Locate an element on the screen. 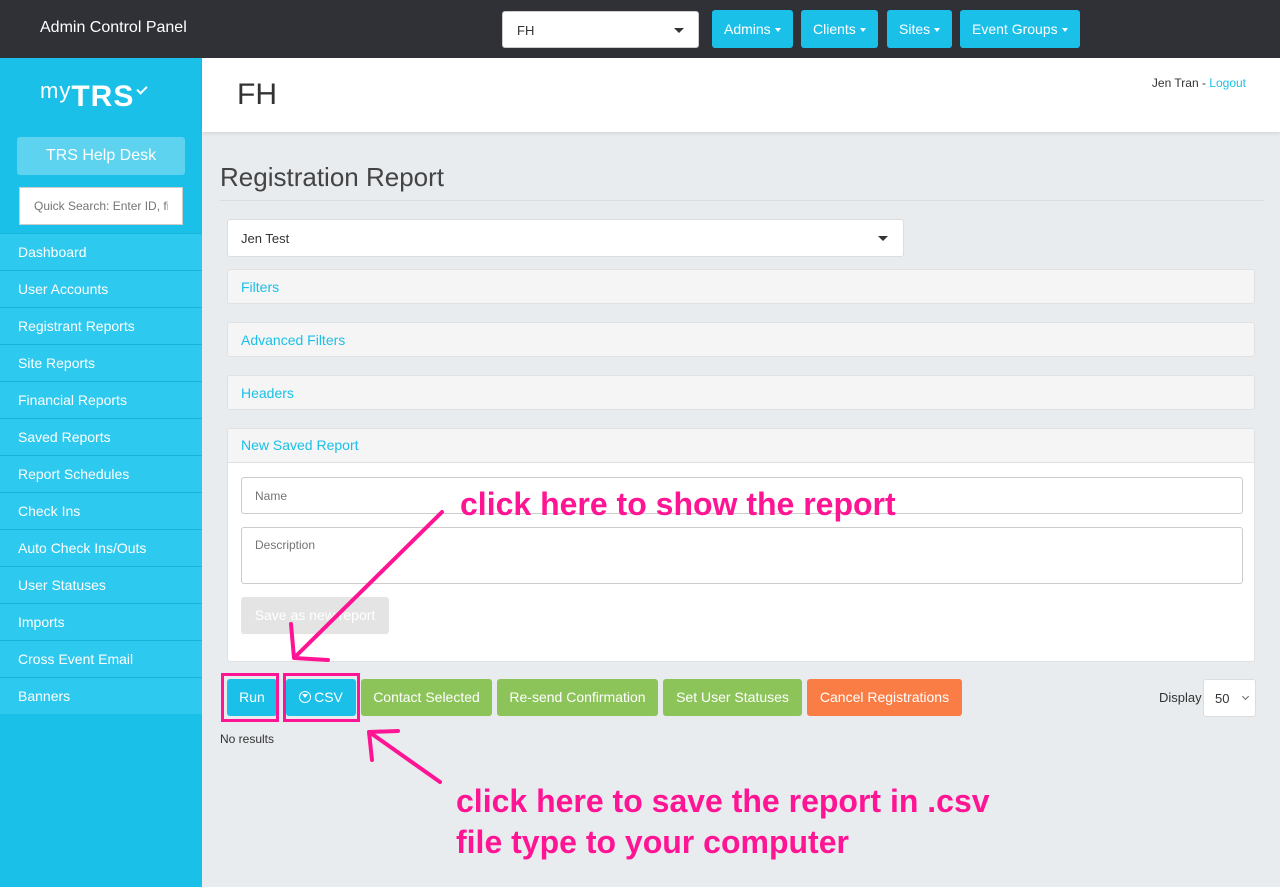  report-title: Registration Report is located at coordinates (332, 177).